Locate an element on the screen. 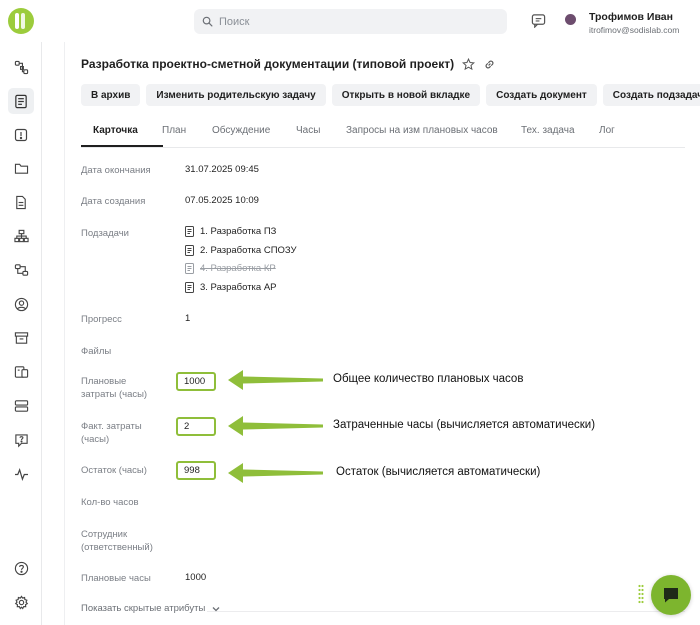 The image size is (700, 625). create-subtask-button: Создать подзадачу is located at coordinates (651, 95).